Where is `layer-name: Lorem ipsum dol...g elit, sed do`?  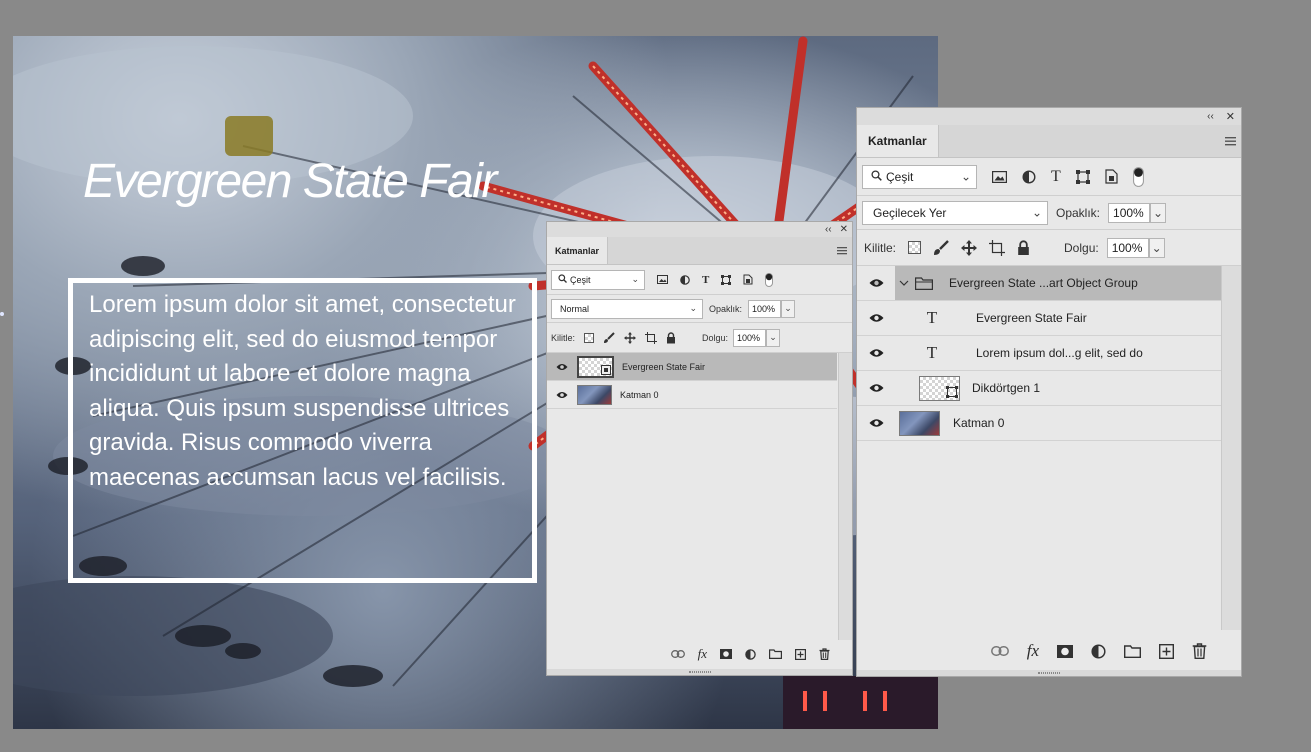 layer-name: Lorem ipsum dol...g elit, sed do is located at coordinates (1059, 353).